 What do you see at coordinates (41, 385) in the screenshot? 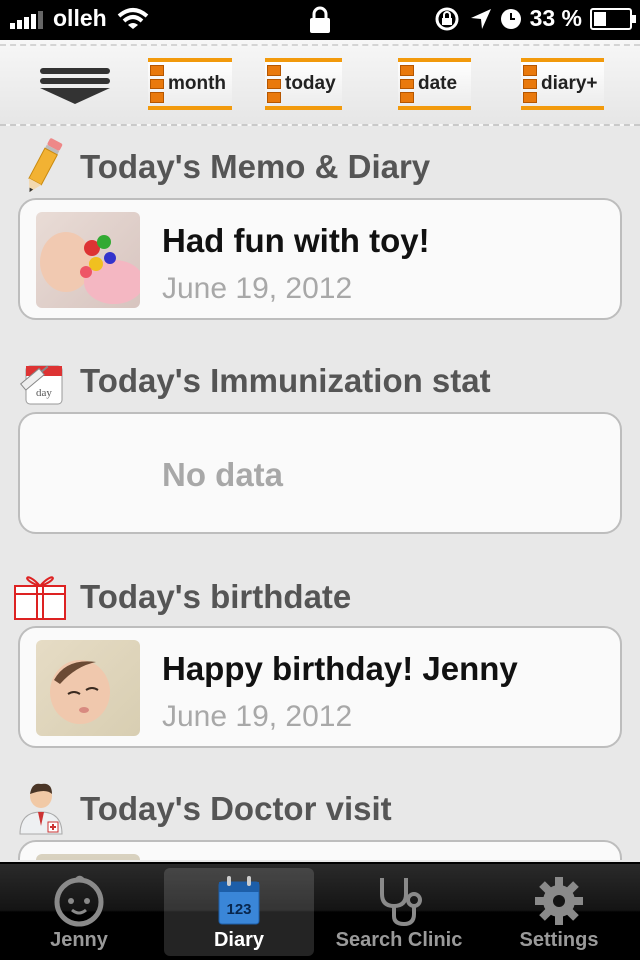
I see `calendar-syringe-icon: day` at bounding box center [41, 385].